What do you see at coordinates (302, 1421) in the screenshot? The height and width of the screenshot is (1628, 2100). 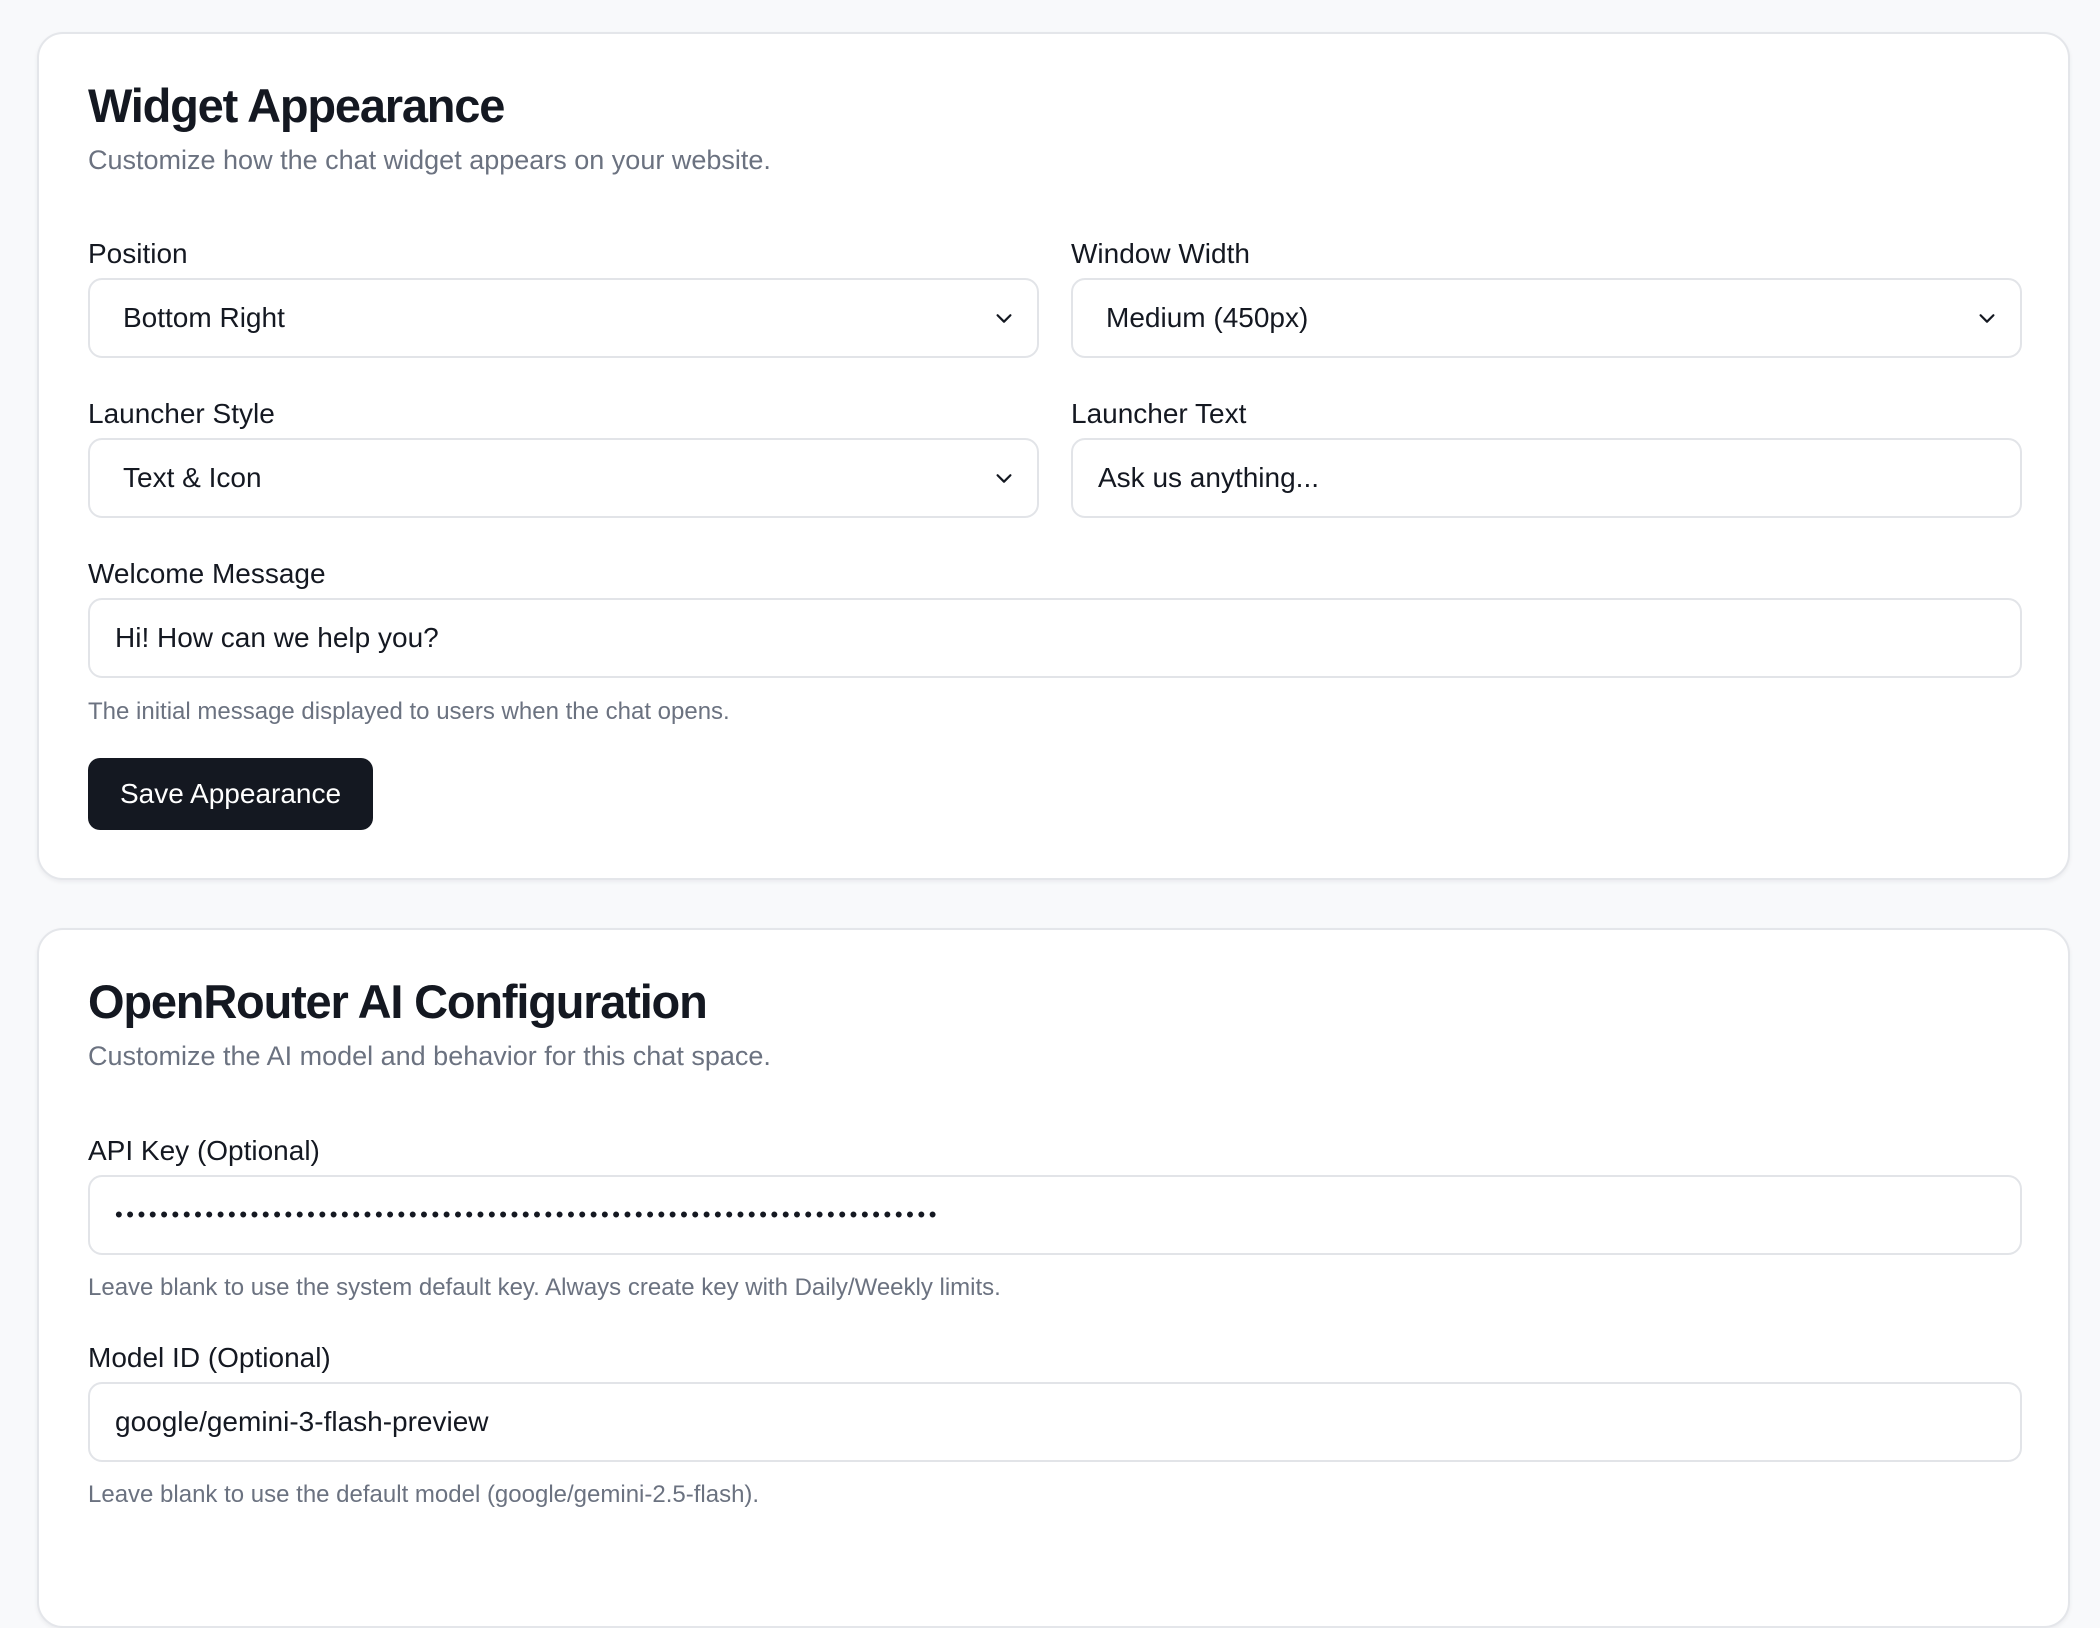 I see `model-id-value: google/gemini-3-flash-preview` at bounding box center [302, 1421].